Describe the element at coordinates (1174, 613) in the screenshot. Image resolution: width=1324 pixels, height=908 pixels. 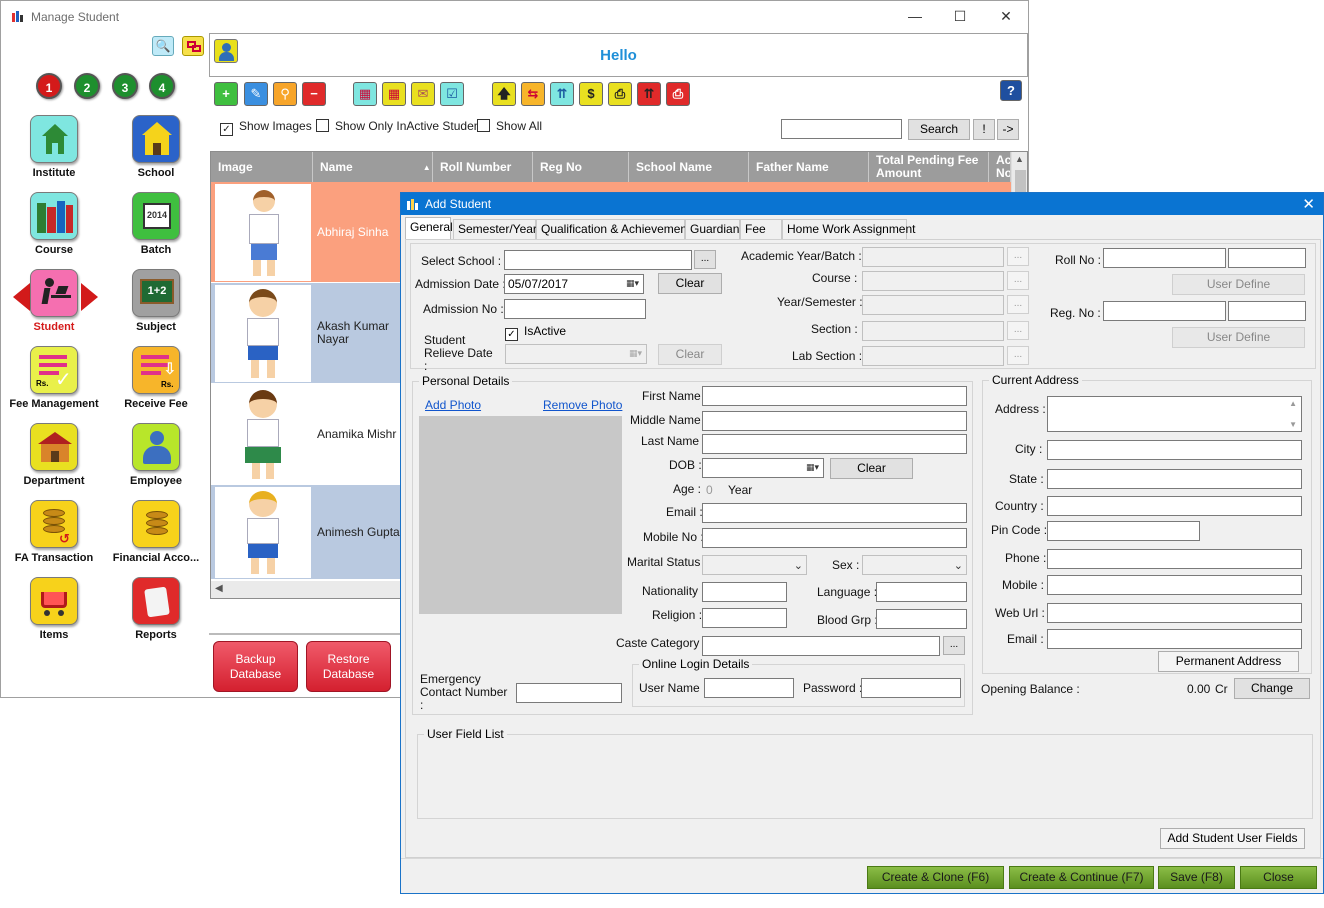
I see `web-url-field` at that location.